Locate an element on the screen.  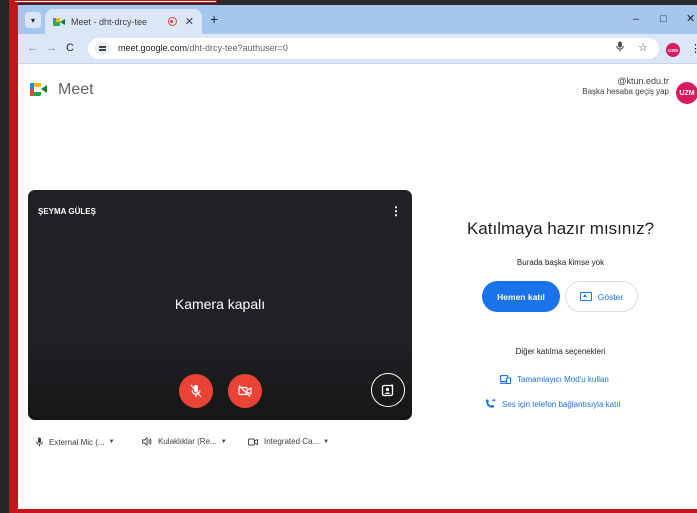
tab-strip: ▾ Meet - dht-drcy-tee ✕ + – □ ✕ is located at coordinates (357, 19).